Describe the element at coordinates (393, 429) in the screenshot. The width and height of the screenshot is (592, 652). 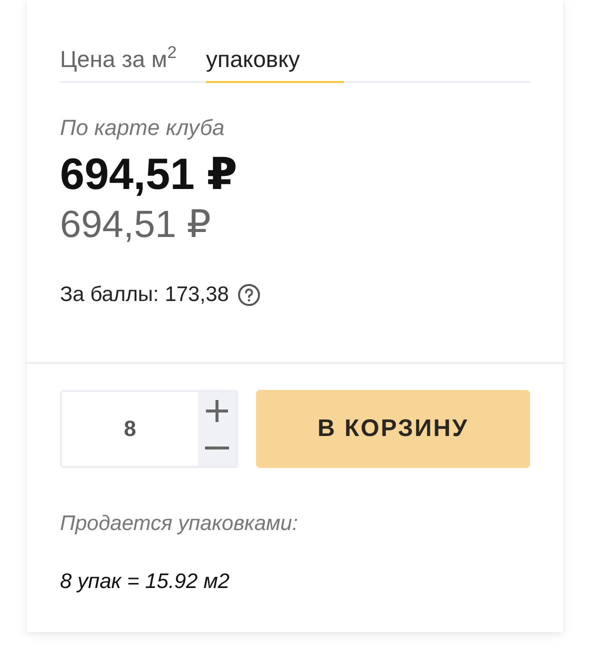
I see `add-to-cart-button: В КОРЗИНУ` at that location.